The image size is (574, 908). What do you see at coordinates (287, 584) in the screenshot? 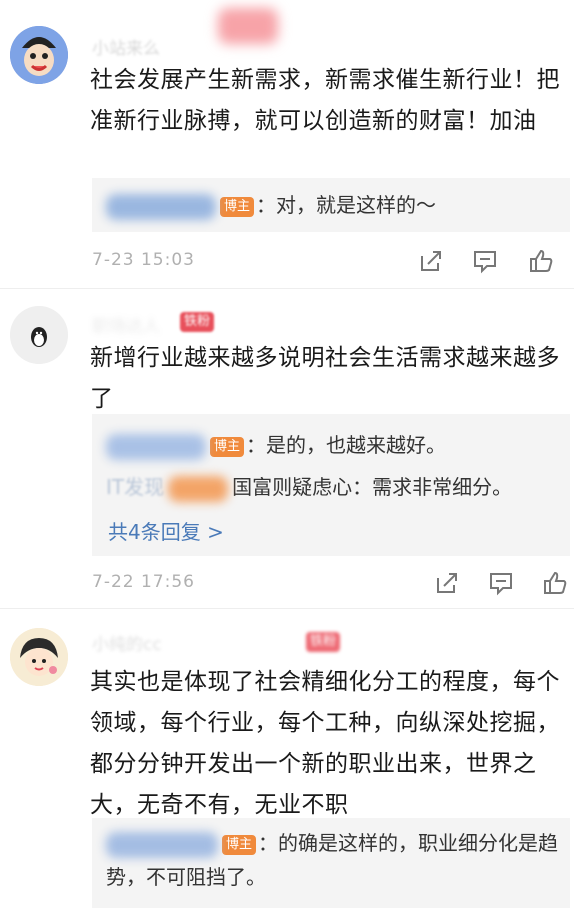
I see `comment-meta: 7-22 17:56` at bounding box center [287, 584].